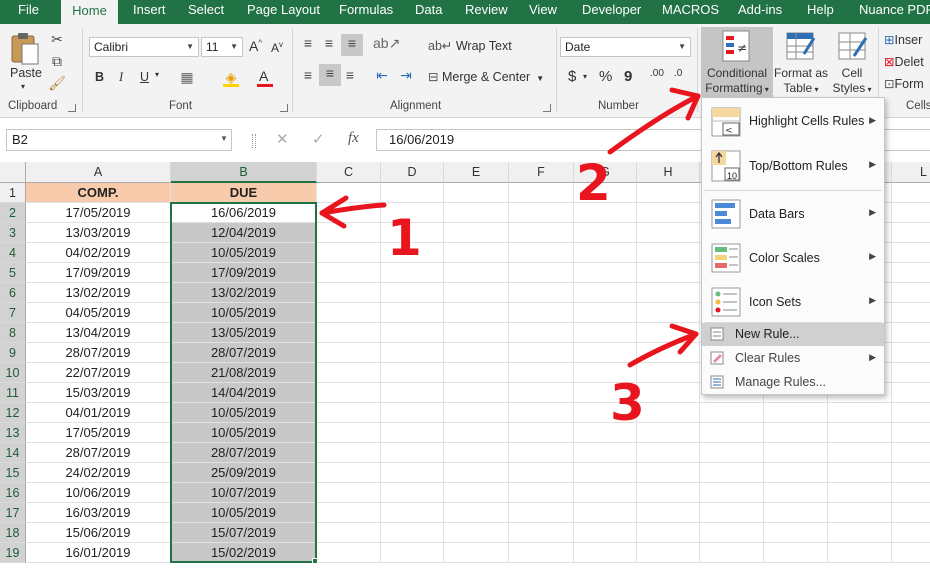 The height and width of the screenshot is (572, 930). I want to click on row-header: 10, so click(13, 373).